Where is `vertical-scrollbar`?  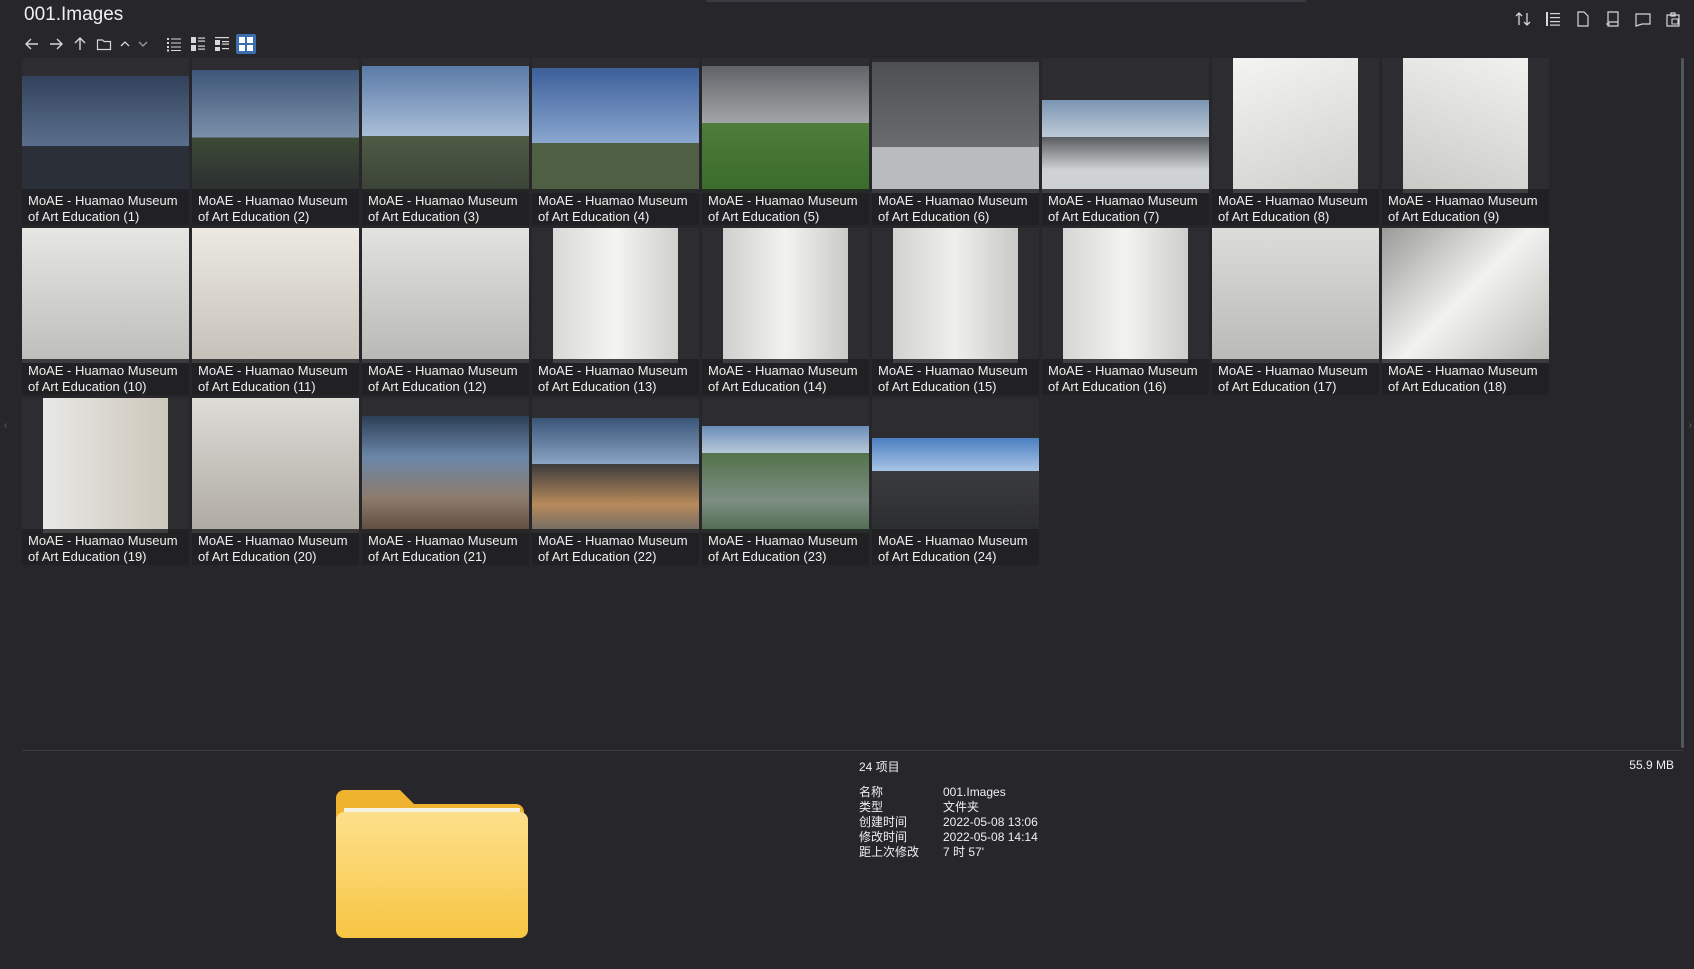 vertical-scrollbar is located at coordinates (1682, 403).